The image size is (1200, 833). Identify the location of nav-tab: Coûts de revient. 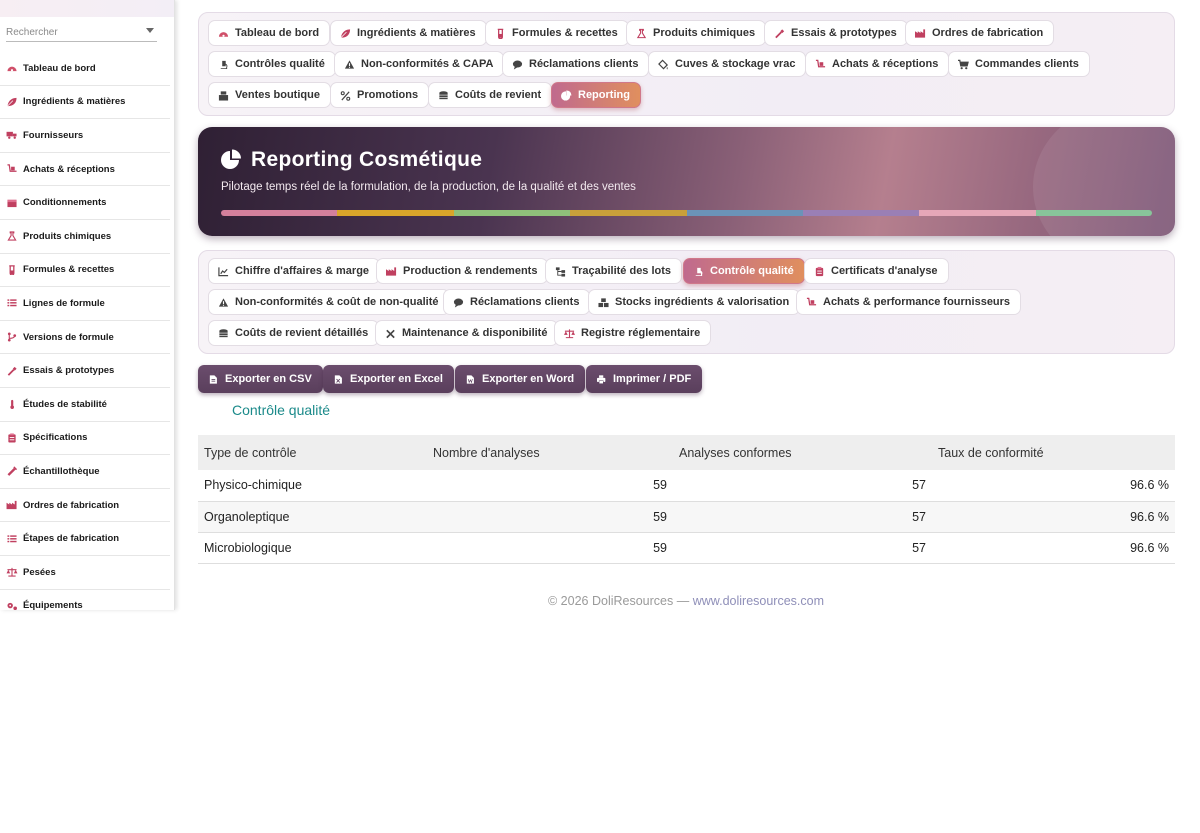
(490, 95).